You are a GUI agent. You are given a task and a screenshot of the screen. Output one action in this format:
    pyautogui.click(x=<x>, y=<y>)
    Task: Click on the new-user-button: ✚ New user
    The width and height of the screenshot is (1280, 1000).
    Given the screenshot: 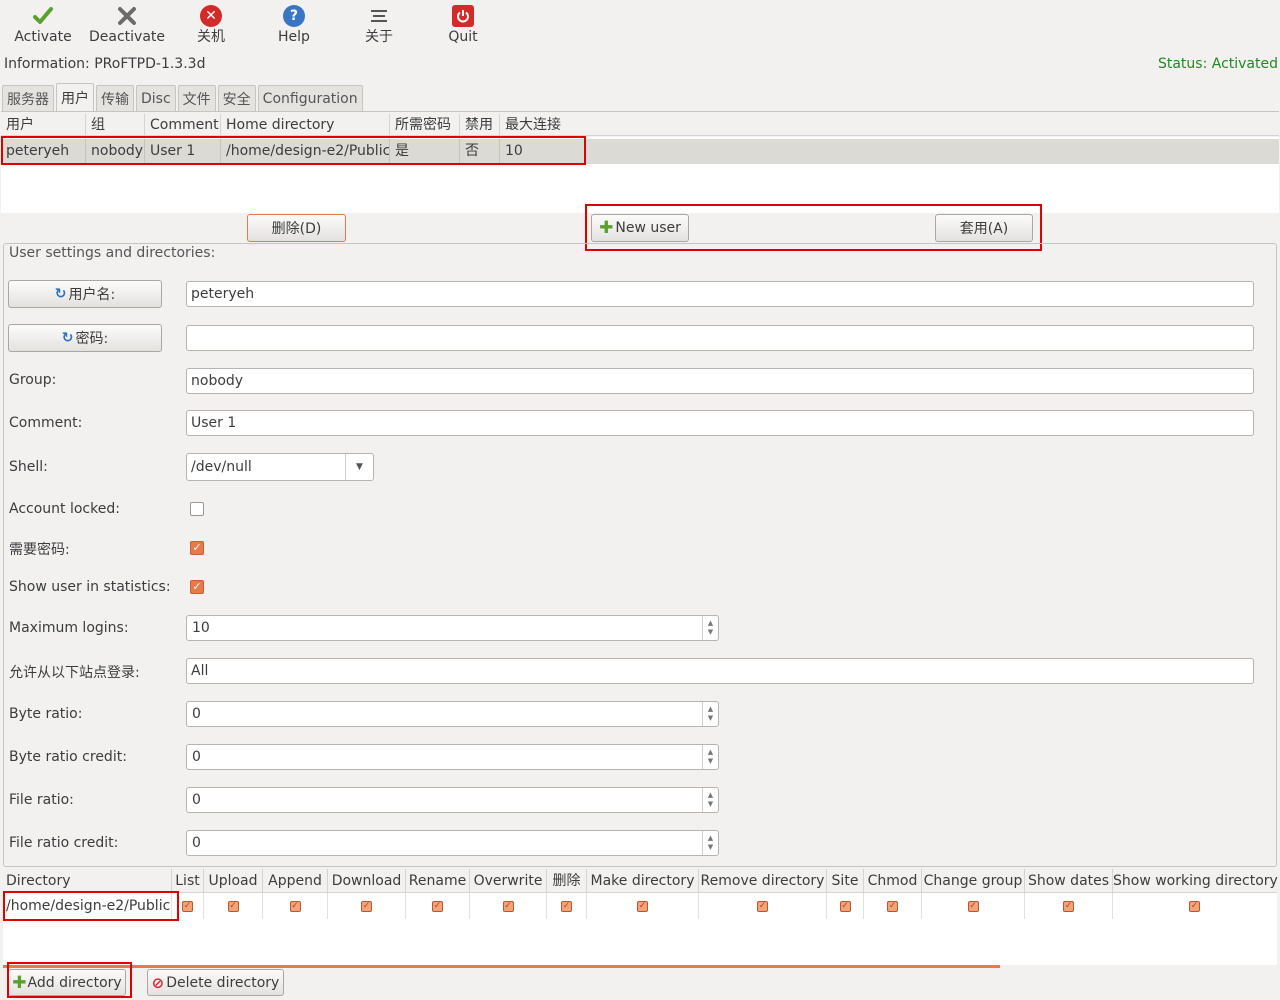 What is the action you would take?
    pyautogui.click(x=640, y=228)
    